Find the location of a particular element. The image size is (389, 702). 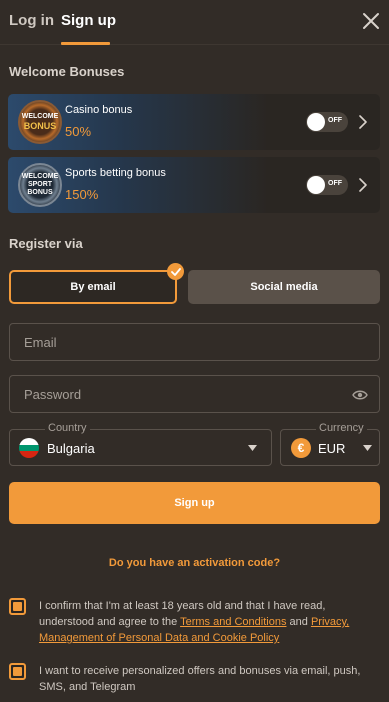

tab-signup: Sign up is located at coordinates (88, 20).